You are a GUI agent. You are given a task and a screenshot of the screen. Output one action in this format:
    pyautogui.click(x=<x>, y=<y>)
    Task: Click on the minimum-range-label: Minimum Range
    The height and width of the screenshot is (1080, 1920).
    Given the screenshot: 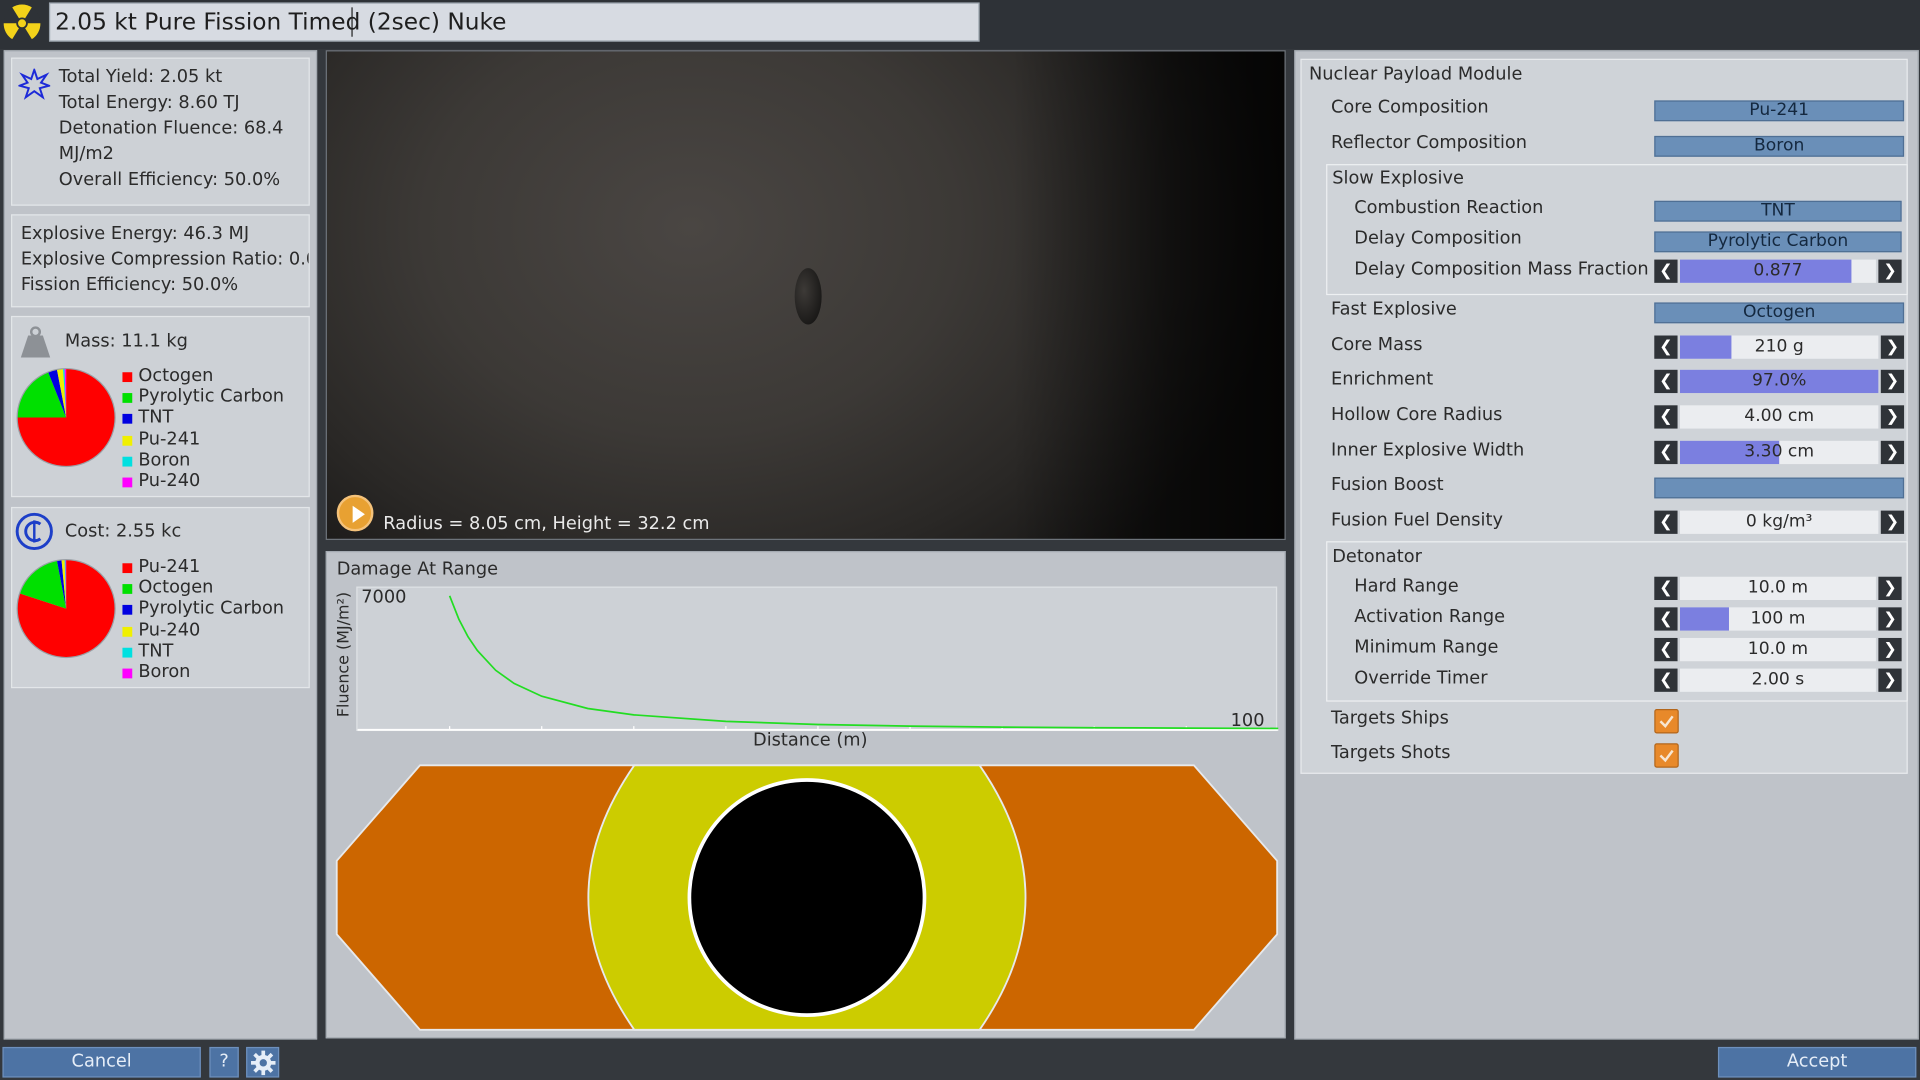 What is the action you would take?
    pyautogui.click(x=1426, y=647)
    